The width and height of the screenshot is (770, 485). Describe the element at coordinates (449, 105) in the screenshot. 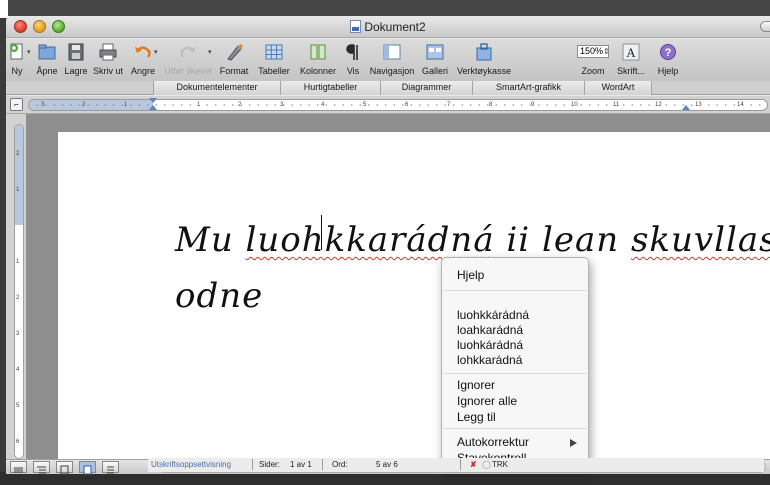

I see `ruler-number: 7` at that location.